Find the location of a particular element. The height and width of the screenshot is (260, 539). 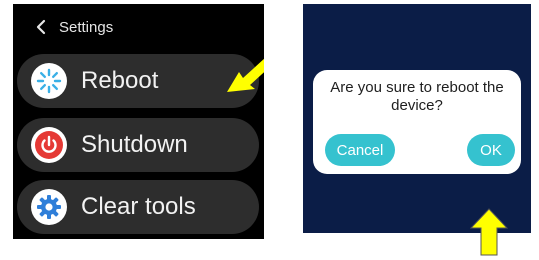

shutdown-item: Shutdown is located at coordinates (138, 145).